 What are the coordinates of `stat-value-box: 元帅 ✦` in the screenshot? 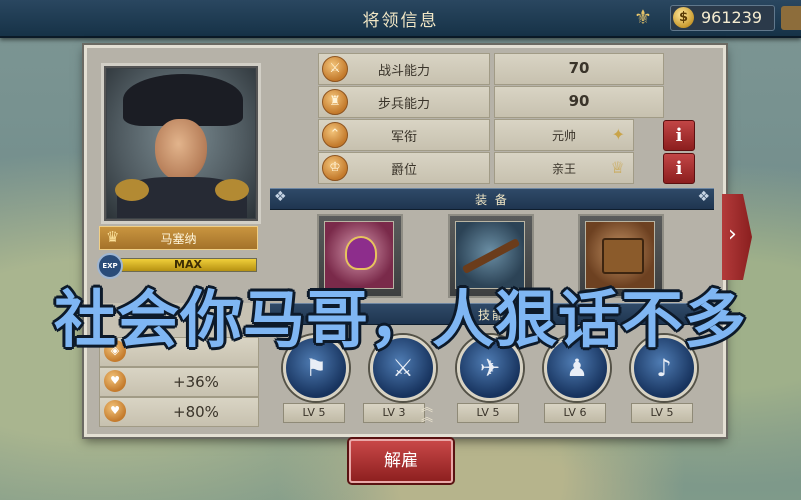 It's located at (564, 135).